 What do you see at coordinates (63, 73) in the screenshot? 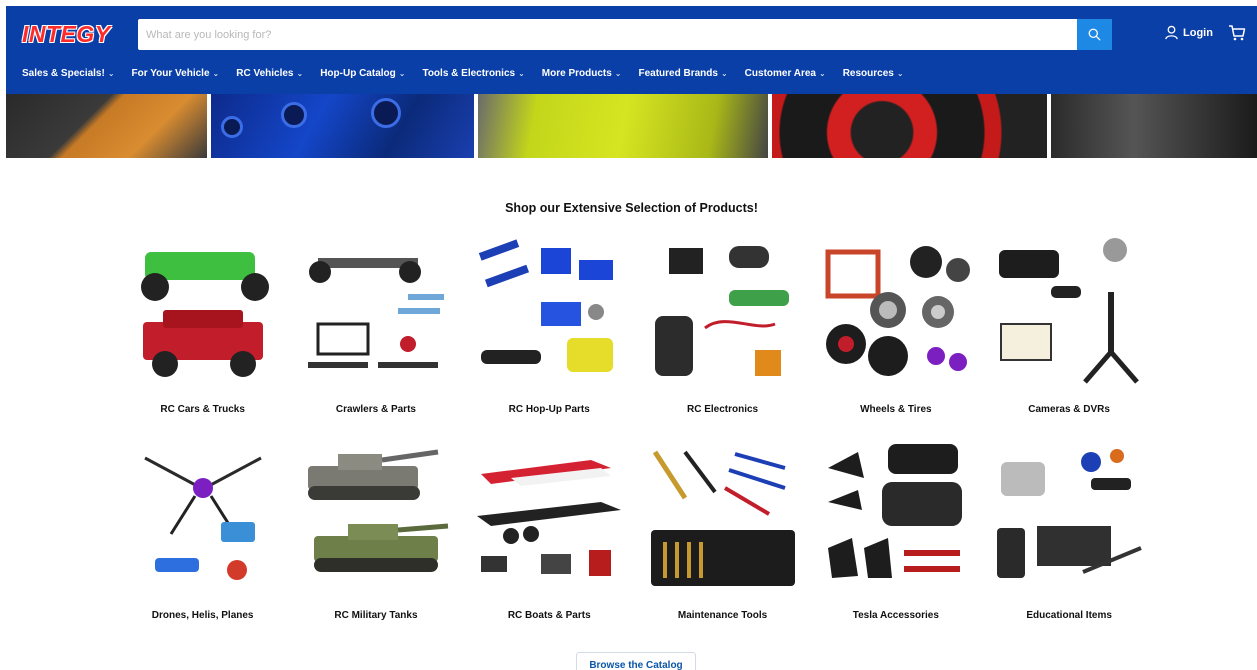
I see `nav-label: Sales & Specials!` at bounding box center [63, 73].